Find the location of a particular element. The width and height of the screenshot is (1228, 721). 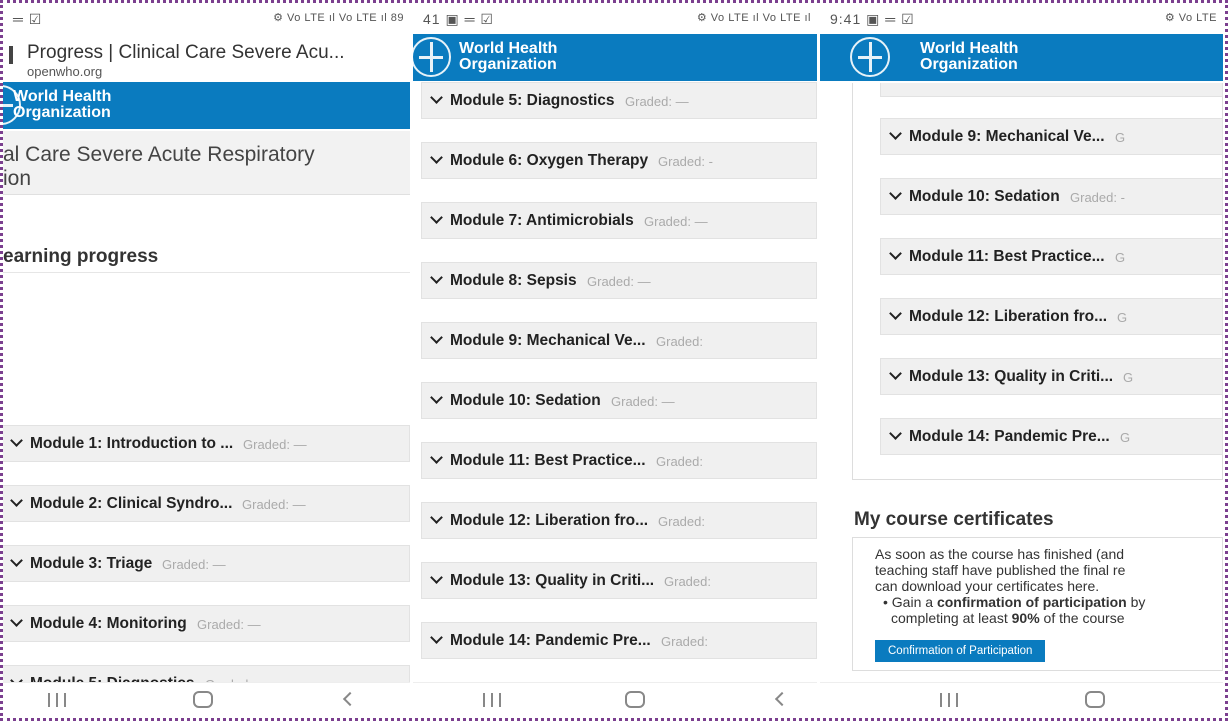

module-item: Module 10: Sedation Graded: - is located at coordinates (1051, 196).